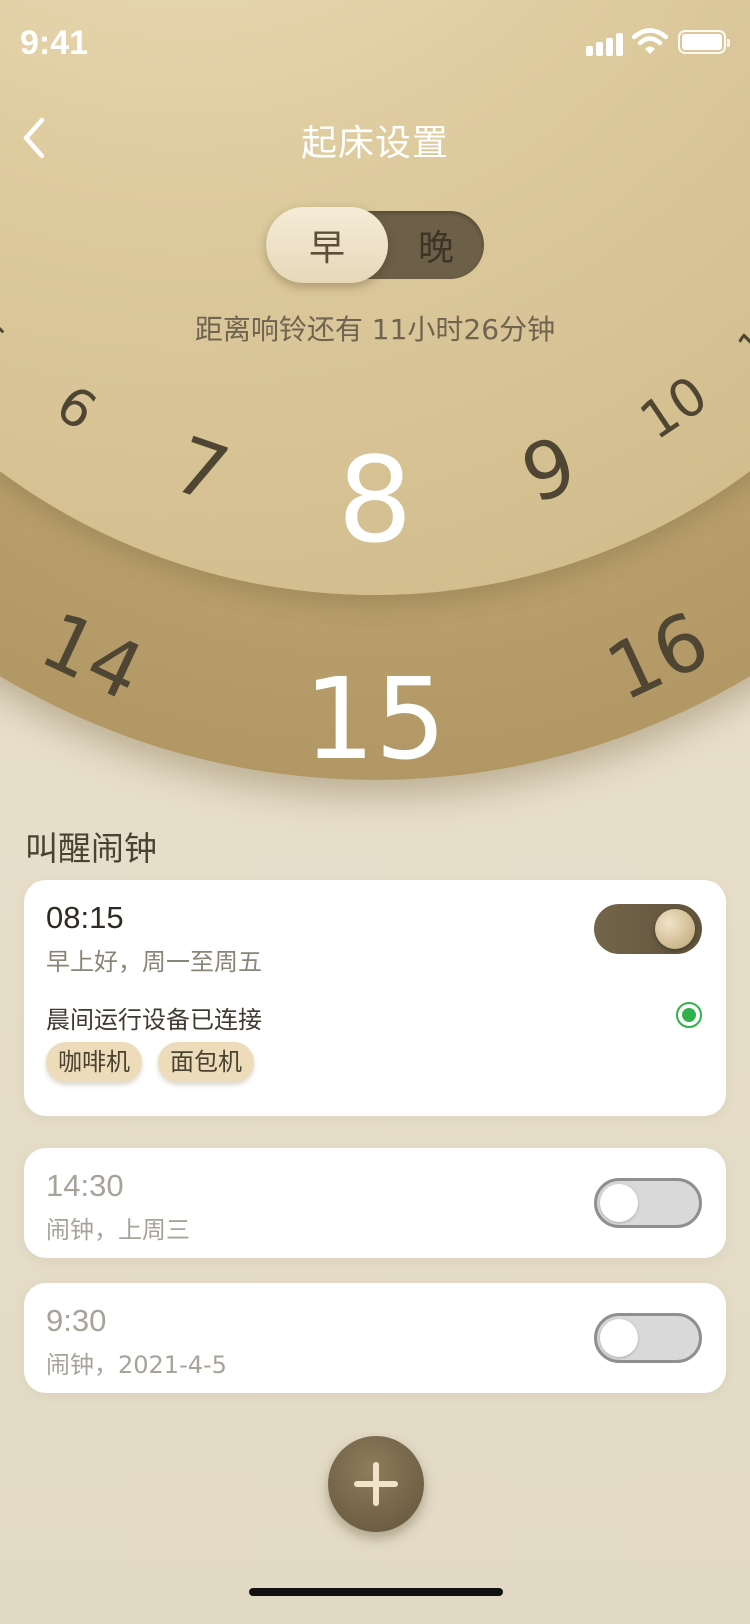  Describe the element at coordinates (704, 42) in the screenshot. I see `battery-icon` at that location.